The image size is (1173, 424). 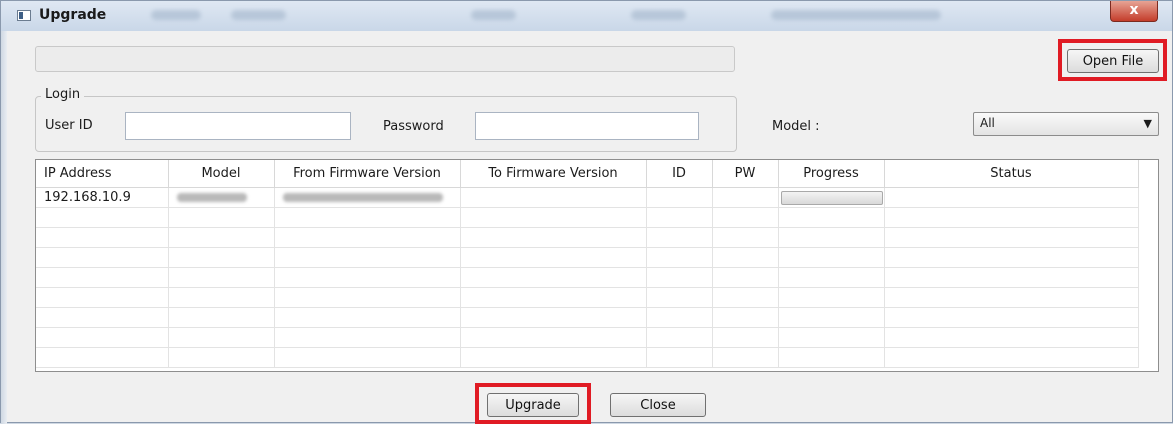 What do you see at coordinates (1112, 60) in the screenshot?
I see `open-file-highlight` at bounding box center [1112, 60].